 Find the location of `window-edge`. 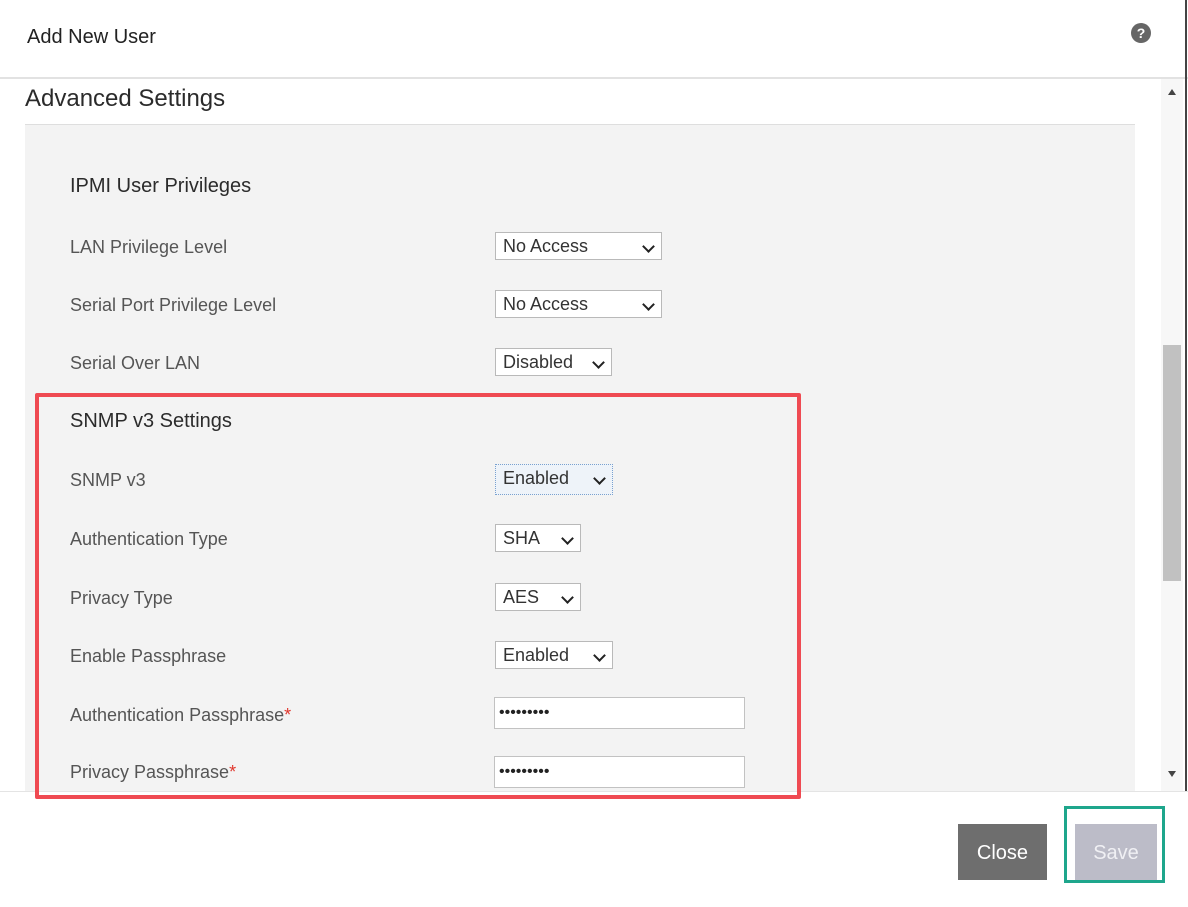

window-edge is located at coordinates (1186, 453).